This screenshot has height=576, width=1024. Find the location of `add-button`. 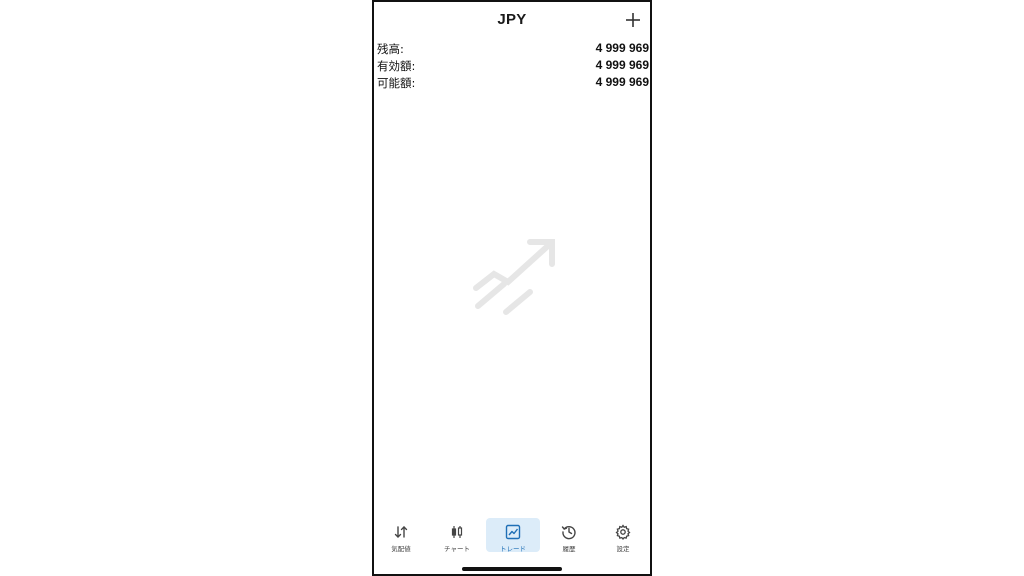

add-button is located at coordinates (633, 20).